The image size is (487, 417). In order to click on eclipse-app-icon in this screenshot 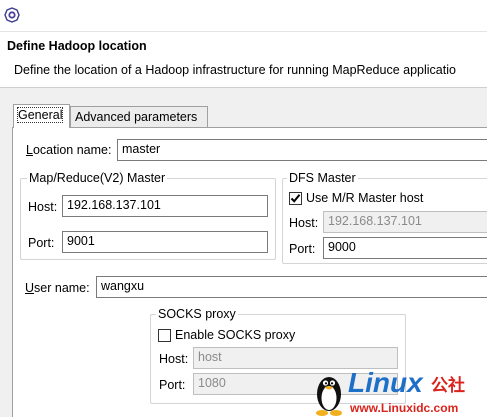, I will do `click(12, 15)`.